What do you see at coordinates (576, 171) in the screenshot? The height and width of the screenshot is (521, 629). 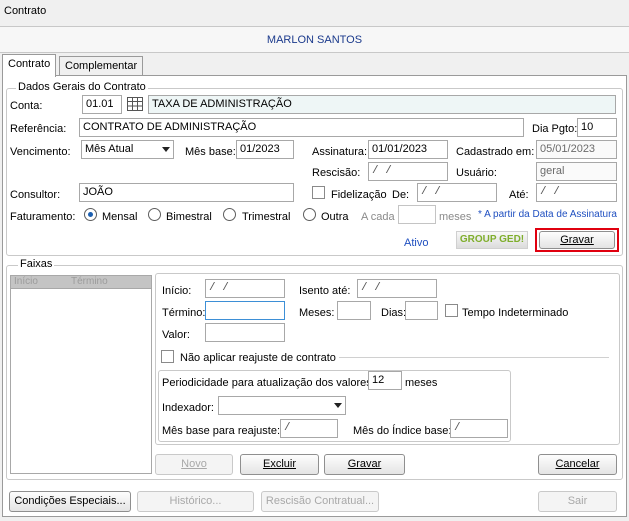 I see `usuario-field: geral` at bounding box center [576, 171].